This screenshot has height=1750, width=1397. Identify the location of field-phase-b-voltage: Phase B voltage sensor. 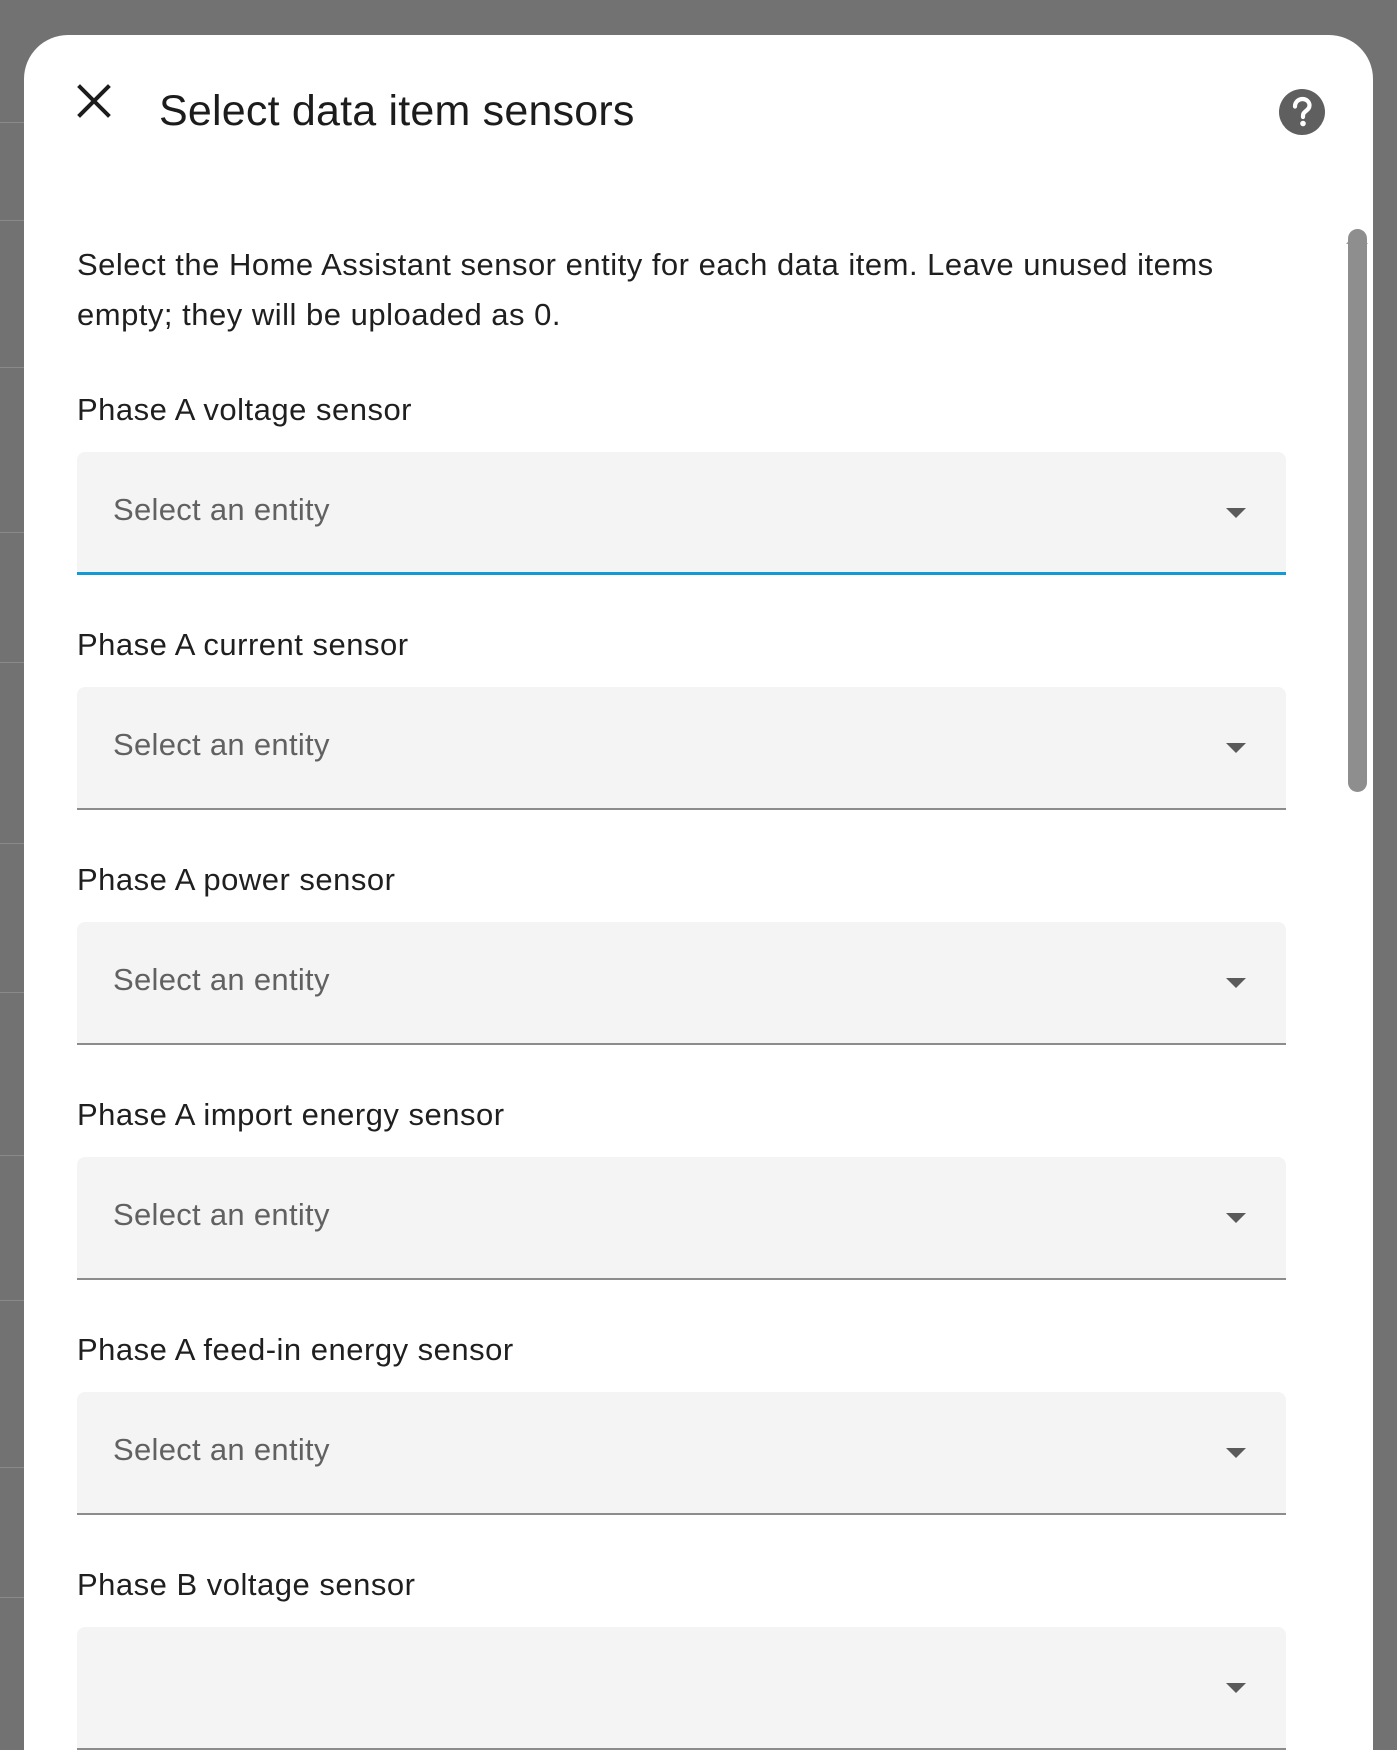
(682, 1658).